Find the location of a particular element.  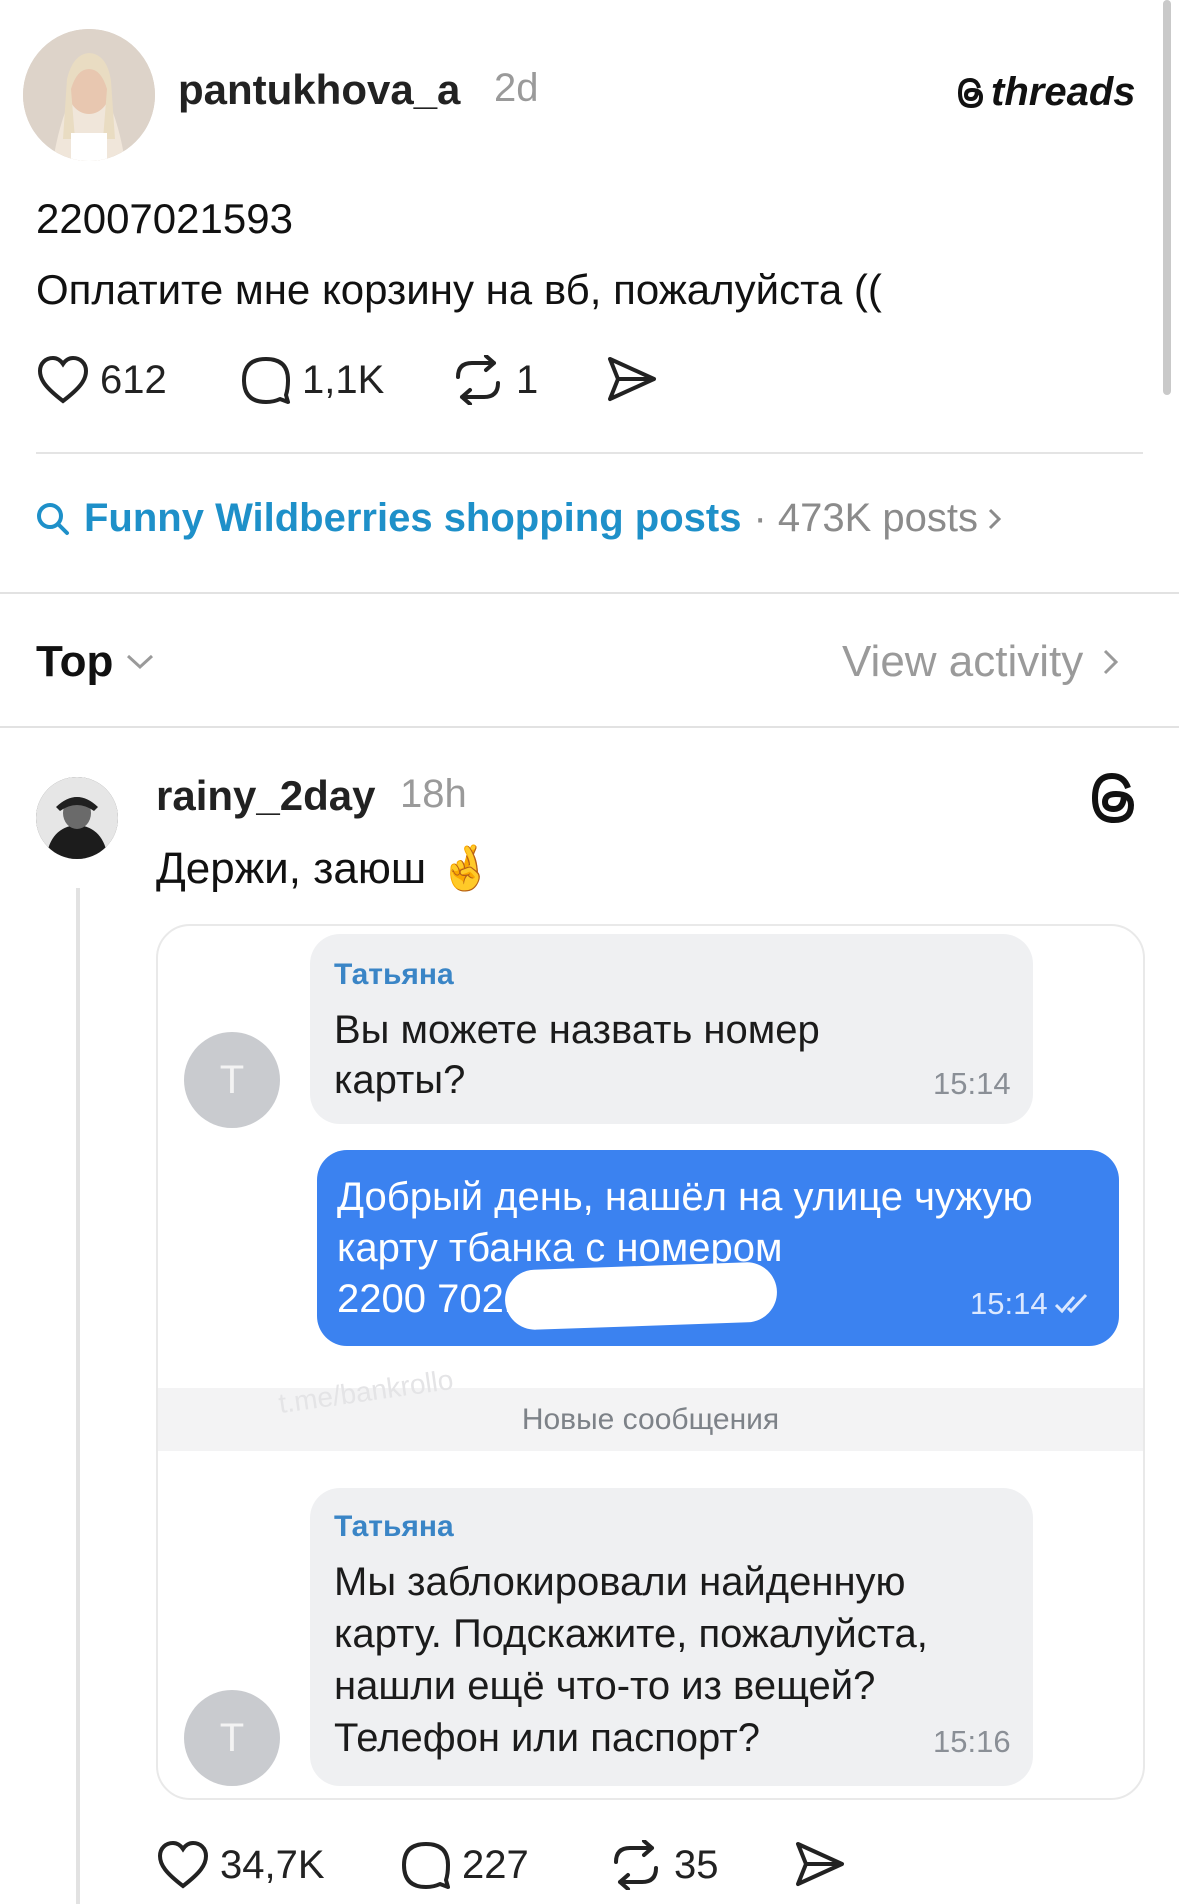

repost-button: 1 is located at coordinates (494, 380).